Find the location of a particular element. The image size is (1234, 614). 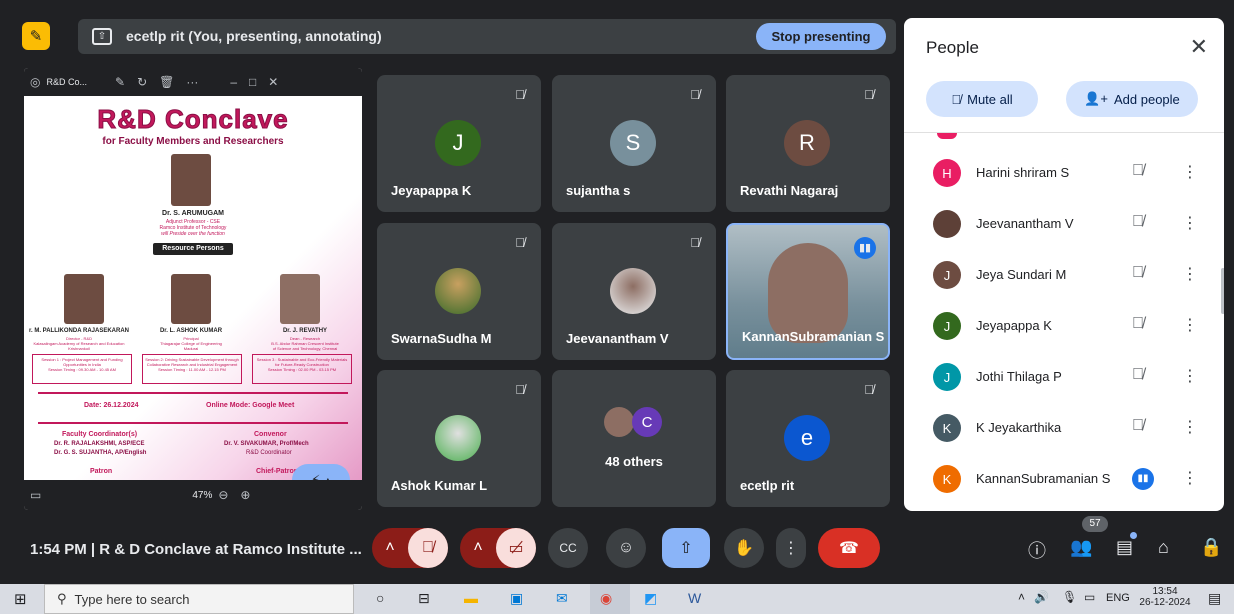

participant-row: J Jothi Thilaga P 🎙̸ ⋮ is located at coordinates (1064, 376).